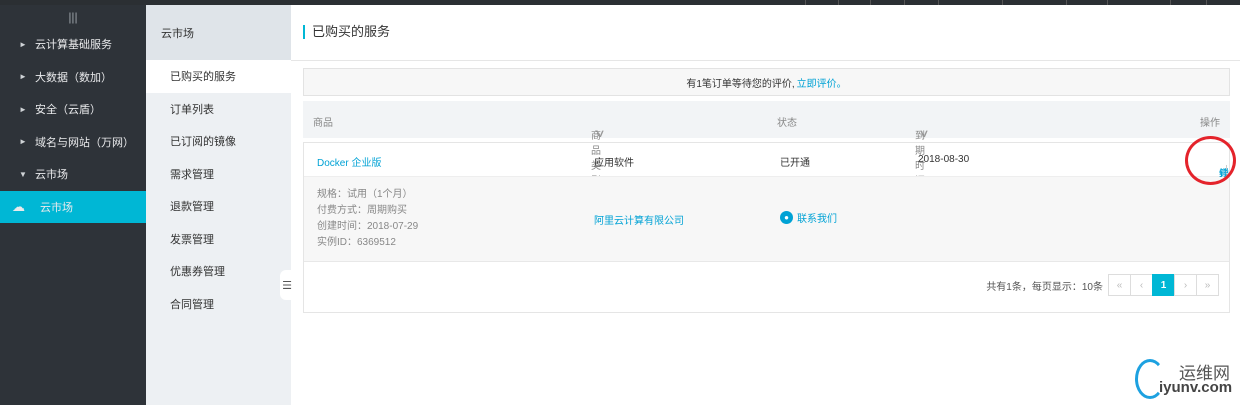 The height and width of the screenshot is (405, 1240). I want to click on cloud-icon: ☁, so click(18, 206).